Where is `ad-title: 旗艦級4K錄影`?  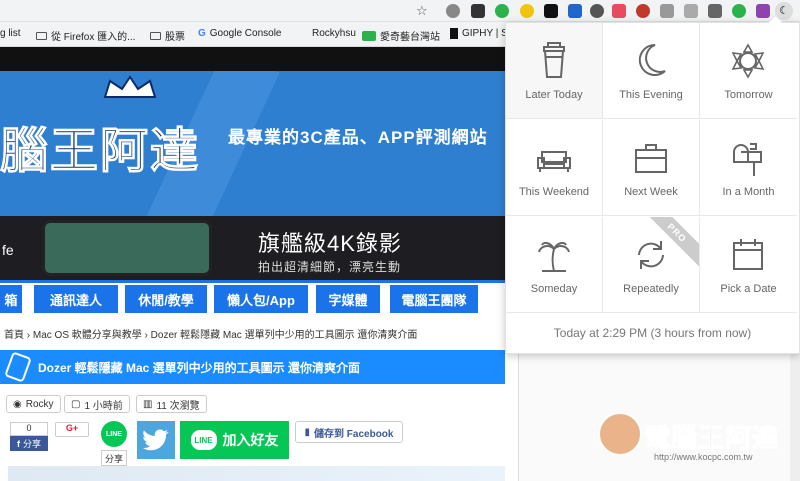
ad-title: 旗艦級4K錄影 is located at coordinates (330, 243).